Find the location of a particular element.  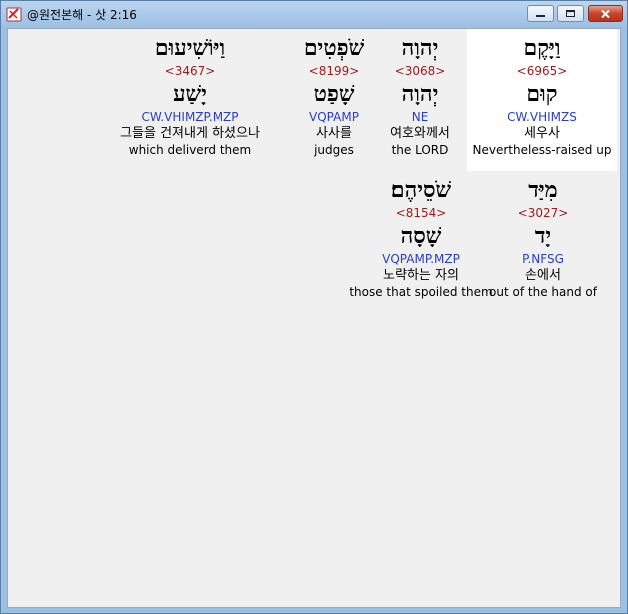

close-button is located at coordinates (605, 13).